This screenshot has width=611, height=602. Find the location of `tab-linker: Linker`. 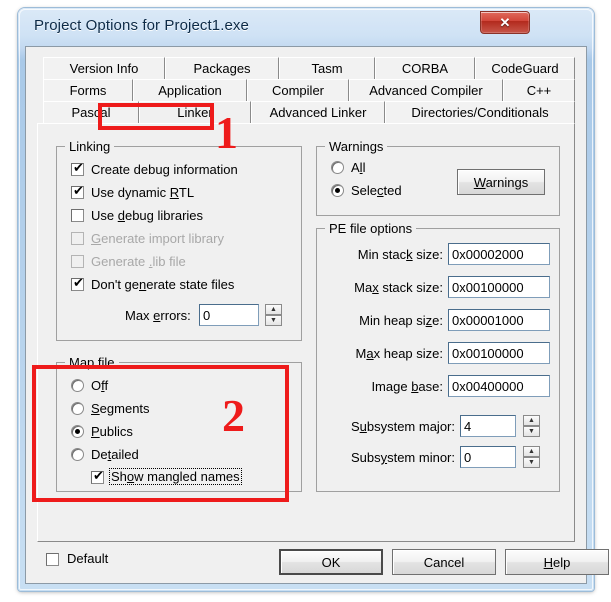

tab-linker: Linker is located at coordinates (195, 112).